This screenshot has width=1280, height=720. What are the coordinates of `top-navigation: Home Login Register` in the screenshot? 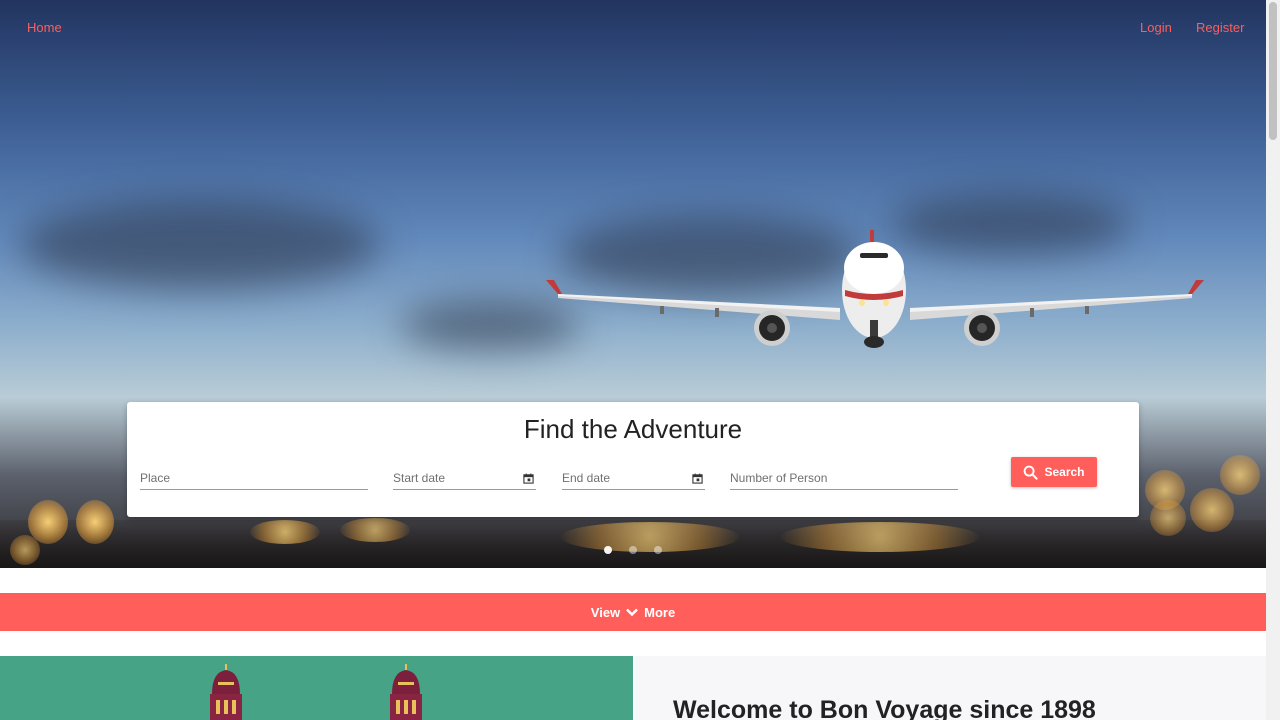 It's located at (633, 28).